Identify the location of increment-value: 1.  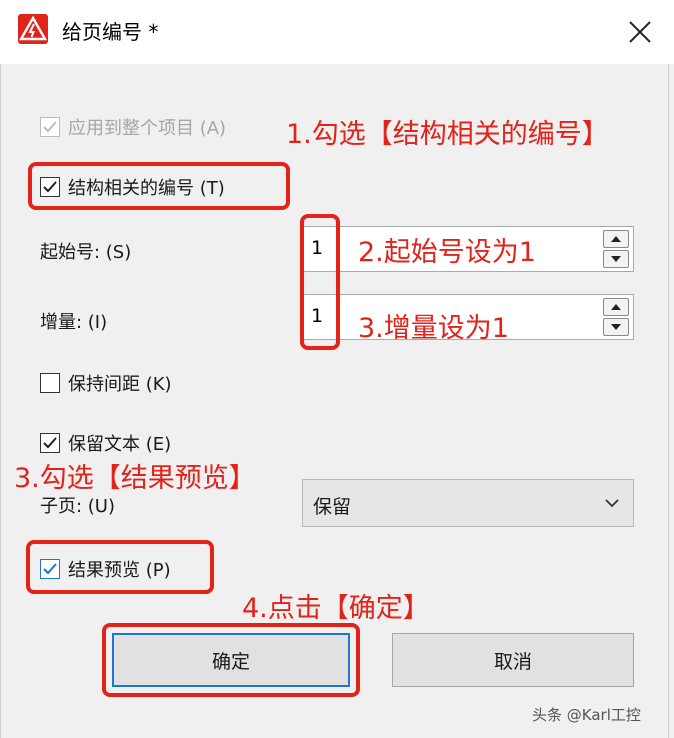
(317, 316).